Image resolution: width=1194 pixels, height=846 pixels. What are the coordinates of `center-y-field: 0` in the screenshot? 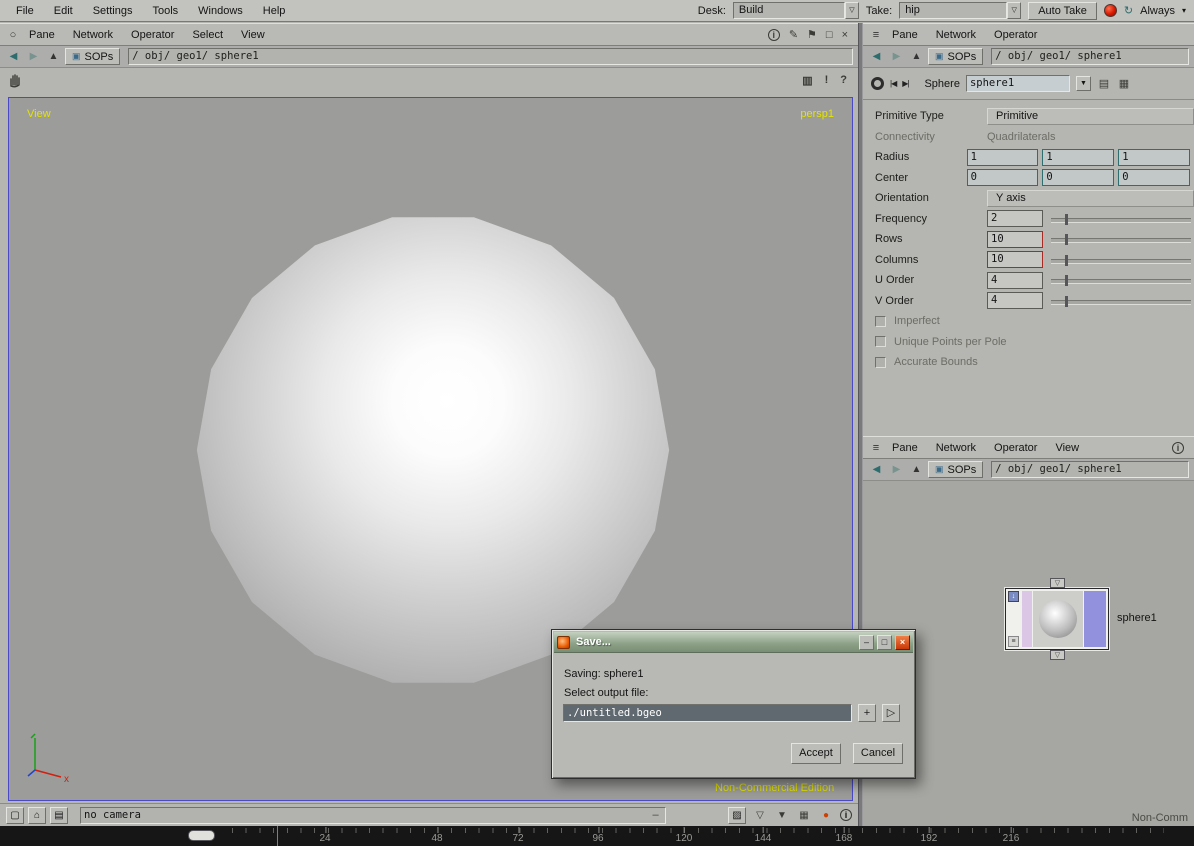 It's located at (1078, 178).